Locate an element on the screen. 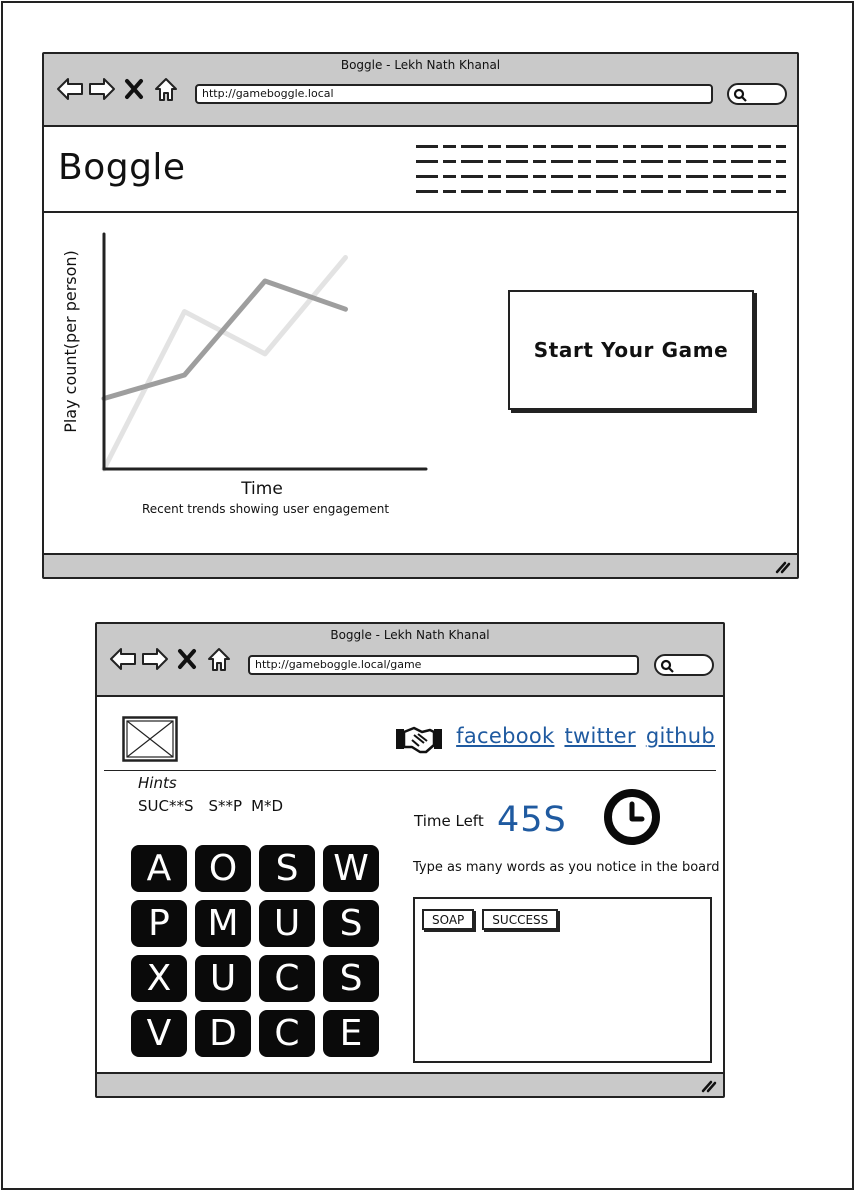 Image resolution: width=856 pixels, height=1192 pixels. intro-text-placeholder is located at coordinates (601, 170).